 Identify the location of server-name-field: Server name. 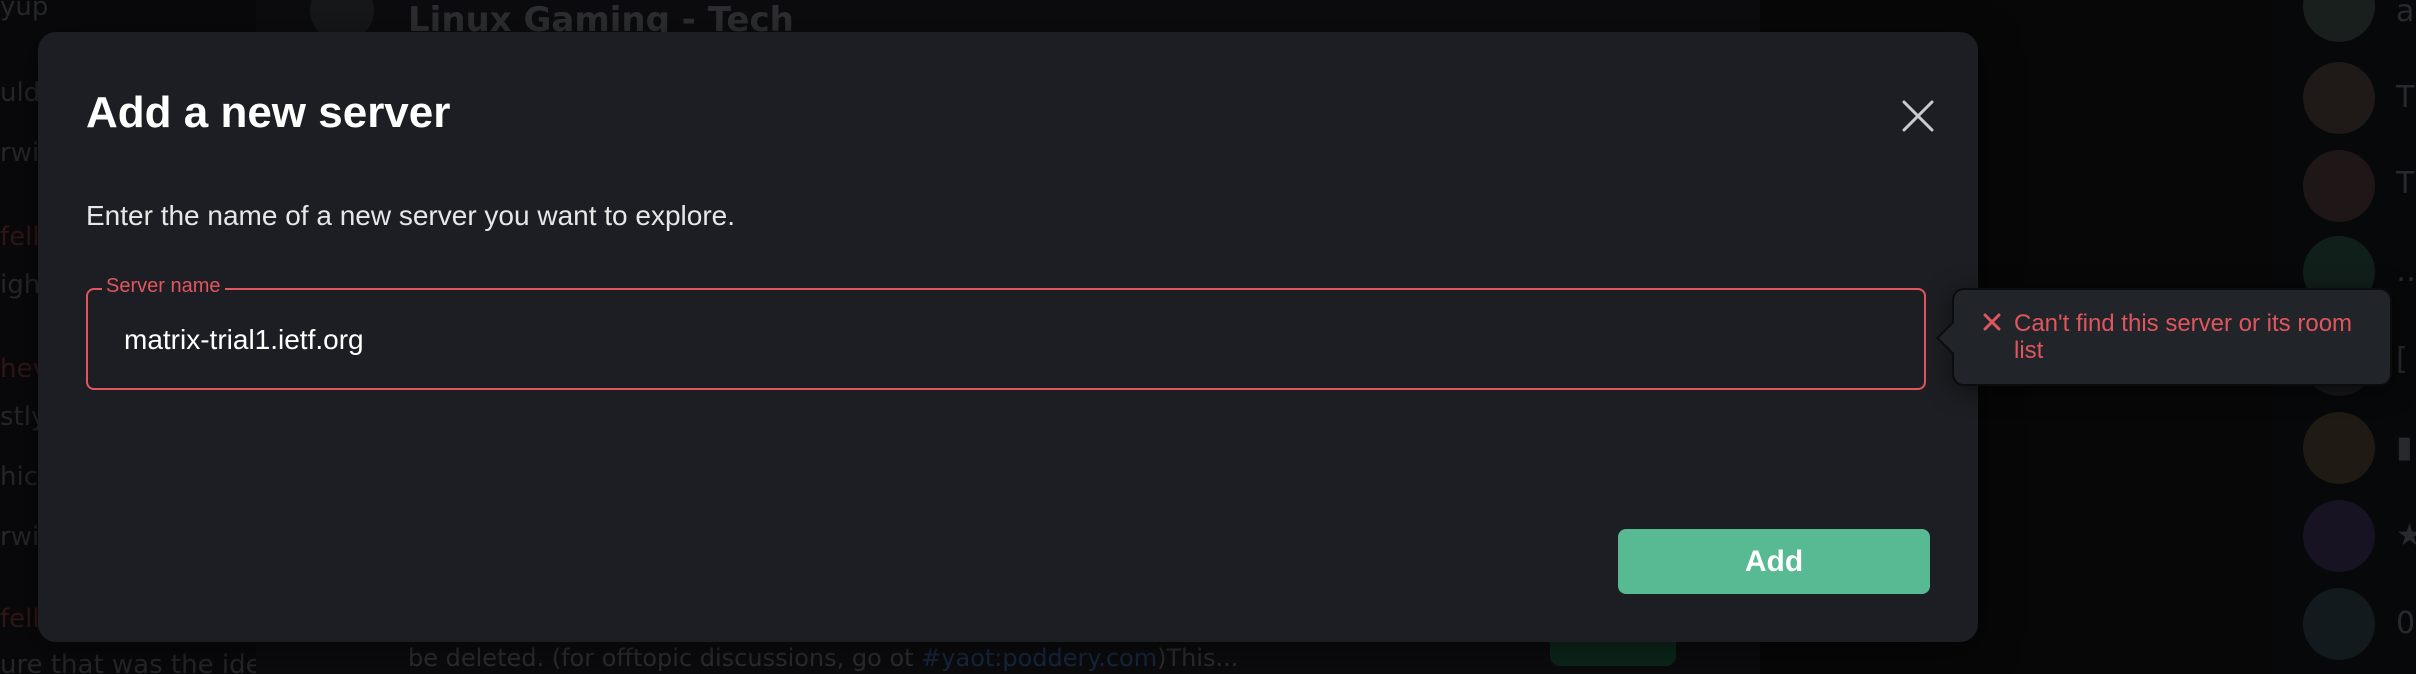
(1006, 332).